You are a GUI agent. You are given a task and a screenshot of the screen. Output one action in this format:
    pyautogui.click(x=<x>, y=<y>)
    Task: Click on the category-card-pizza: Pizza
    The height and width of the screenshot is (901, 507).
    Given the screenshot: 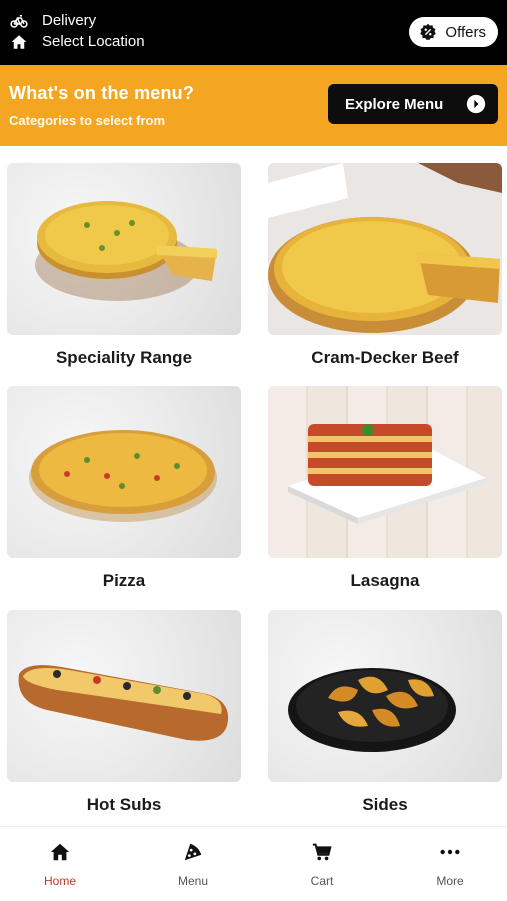 What is the action you would take?
    pyautogui.click(x=124, y=496)
    